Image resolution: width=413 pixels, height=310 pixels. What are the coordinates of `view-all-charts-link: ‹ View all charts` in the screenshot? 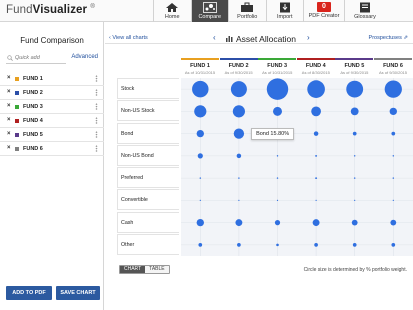 It's located at (128, 38).